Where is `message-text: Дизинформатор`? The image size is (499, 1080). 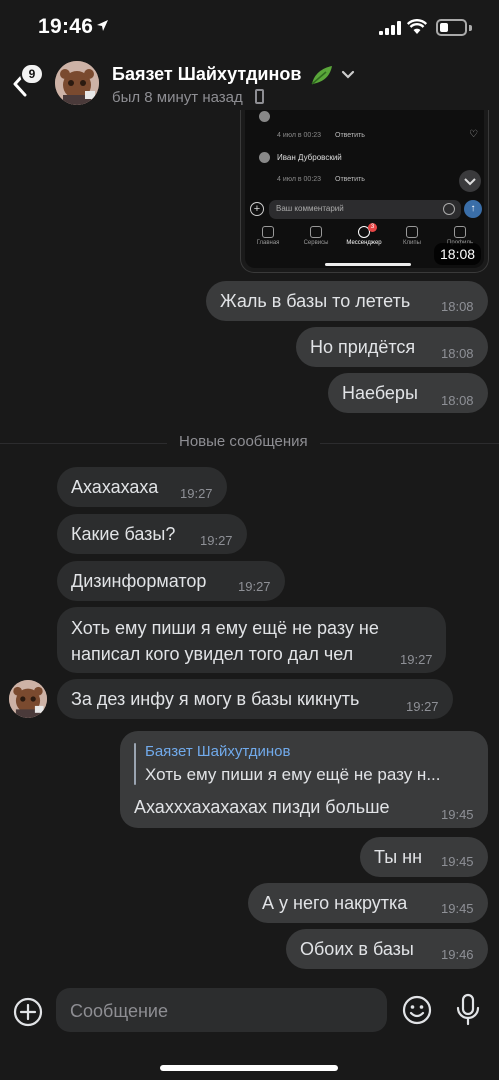
message-text: Дизинформатор is located at coordinates (139, 581).